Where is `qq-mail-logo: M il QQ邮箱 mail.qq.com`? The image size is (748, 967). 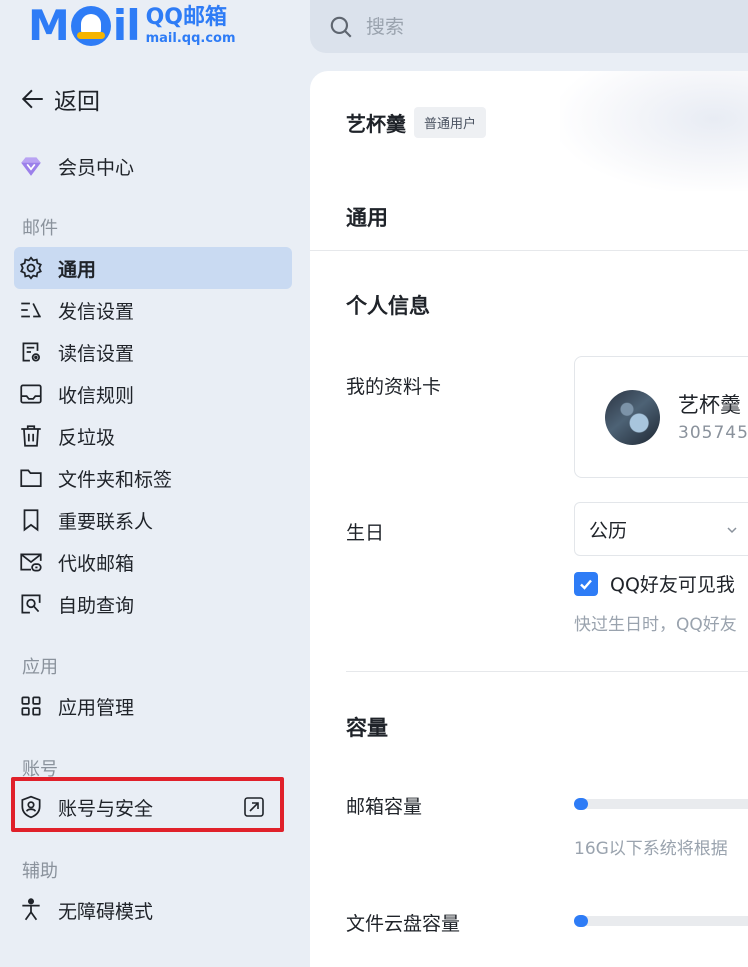 qq-mail-logo: M il QQ邮箱 mail.qq.com is located at coordinates (132, 26).